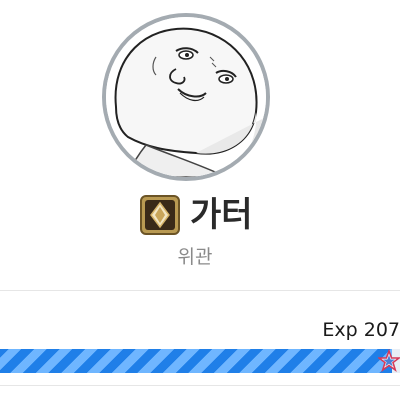  I want to click on star-icon, so click(389, 361).